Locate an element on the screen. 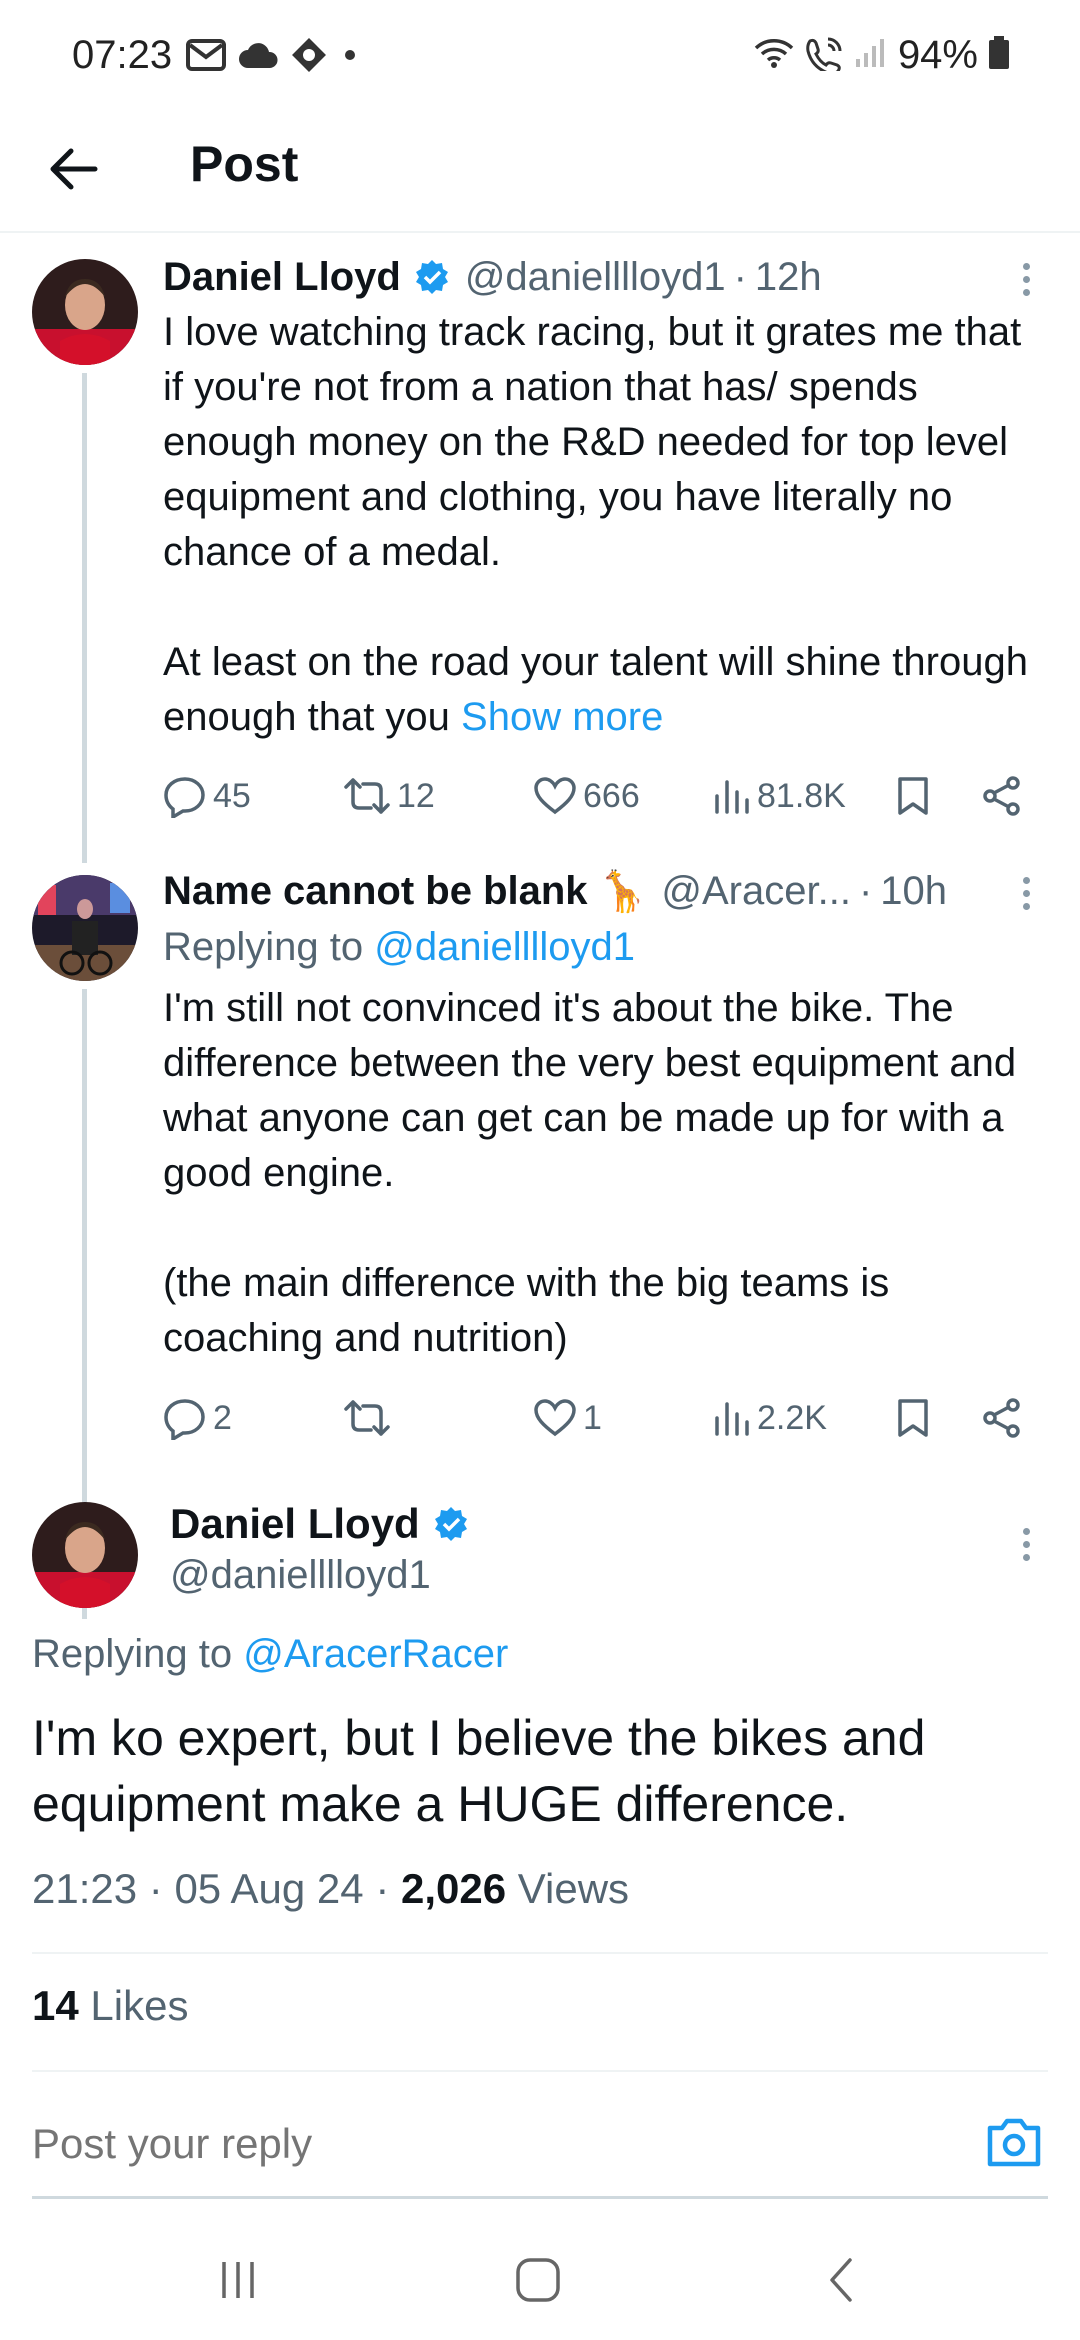 This screenshot has width=1080, height=2340. system-nav-bar is located at coordinates (540, 2274).